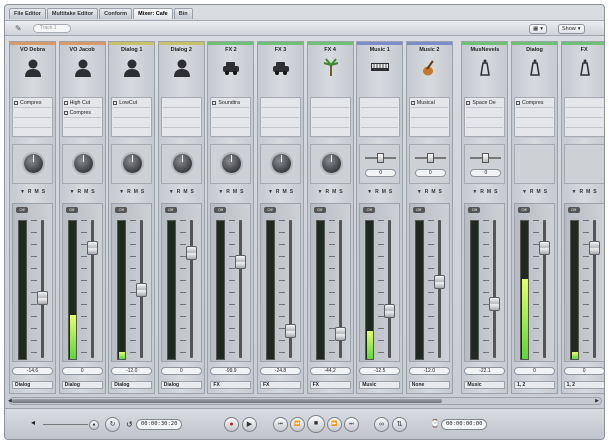  Describe the element at coordinates (399, 424) in the screenshot. I see `cycle-button: ⇅` at that location.